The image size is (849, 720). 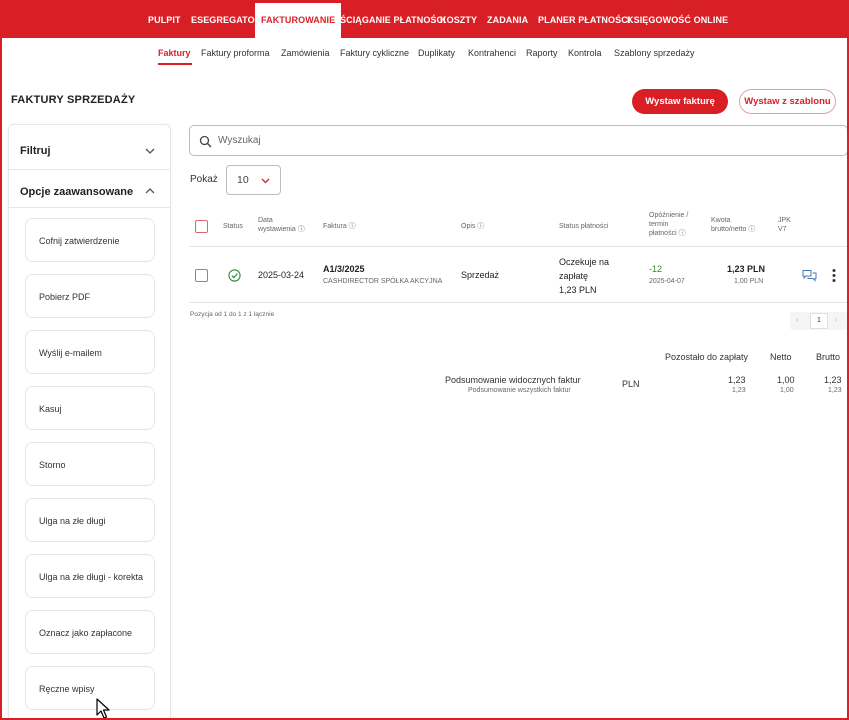 What do you see at coordinates (281, 225) in the screenshot?
I see `col-date: Data wystawienia ⓘ` at bounding box center [281, 225].